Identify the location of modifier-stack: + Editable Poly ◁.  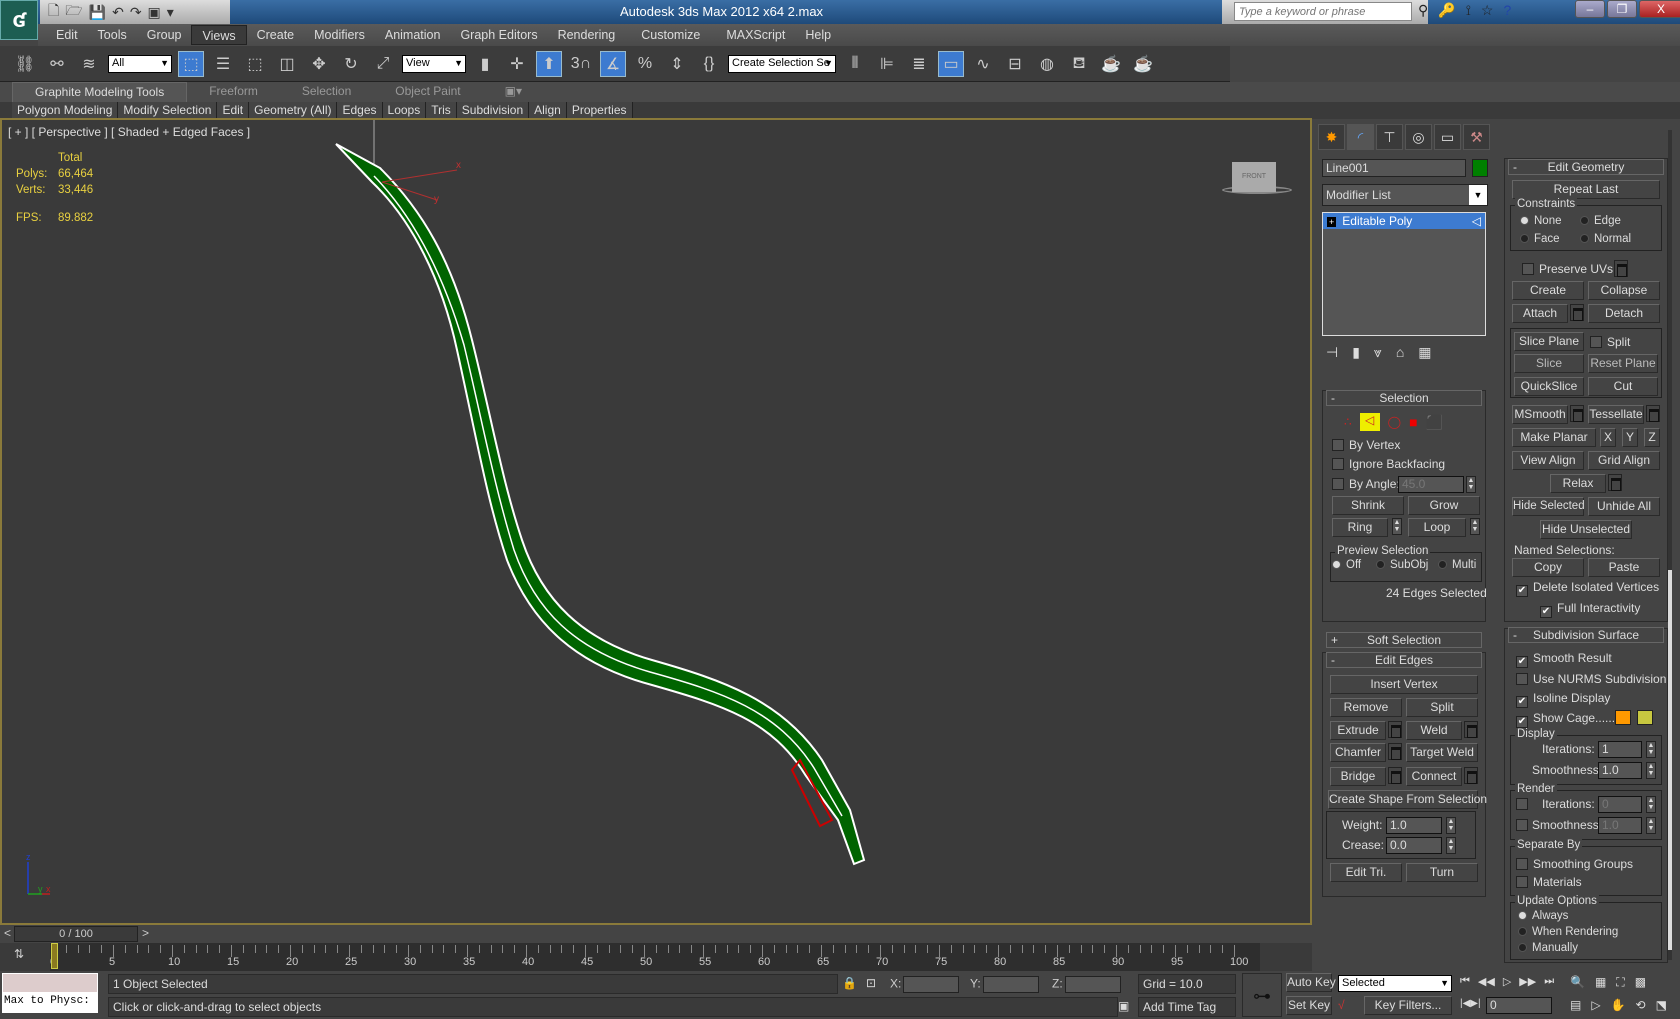
(1404, 274).